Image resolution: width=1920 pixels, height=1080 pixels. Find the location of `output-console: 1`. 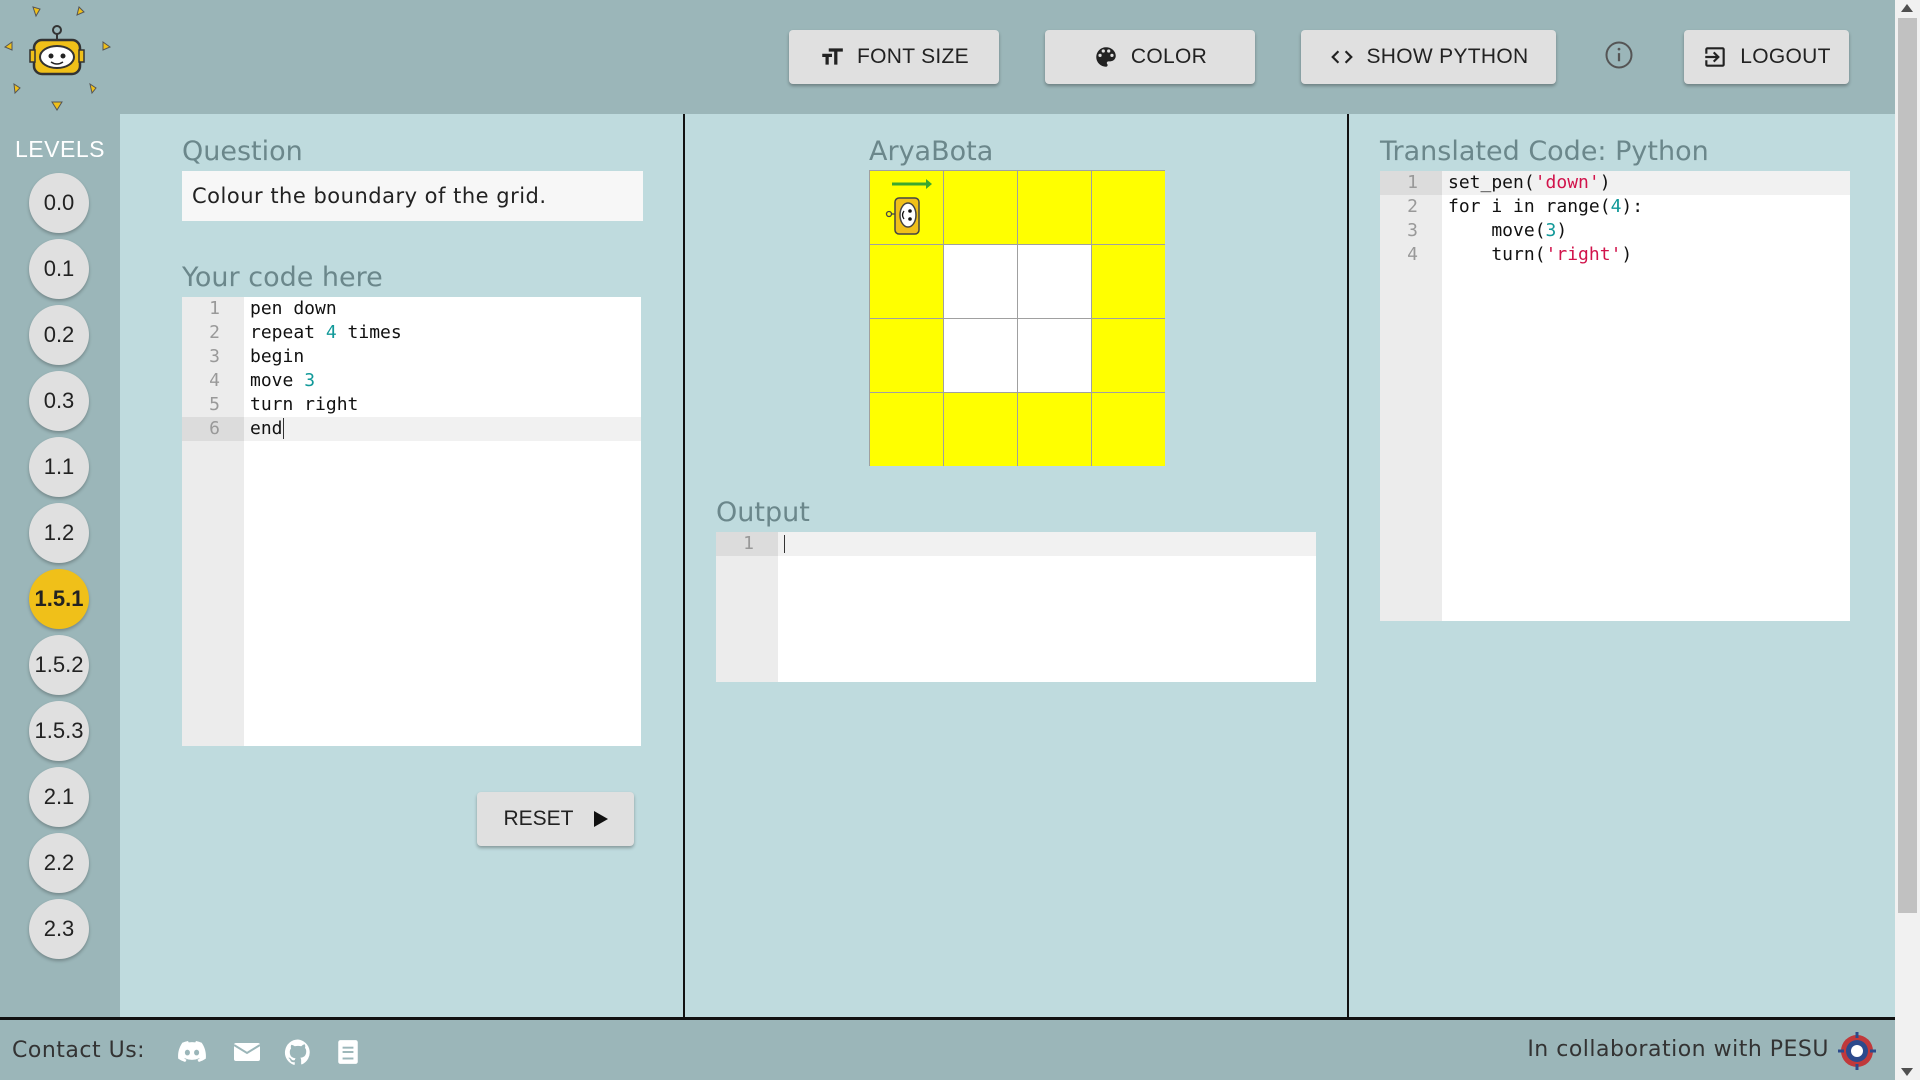

output-console: 1 is located at coordinates (1016, 607).